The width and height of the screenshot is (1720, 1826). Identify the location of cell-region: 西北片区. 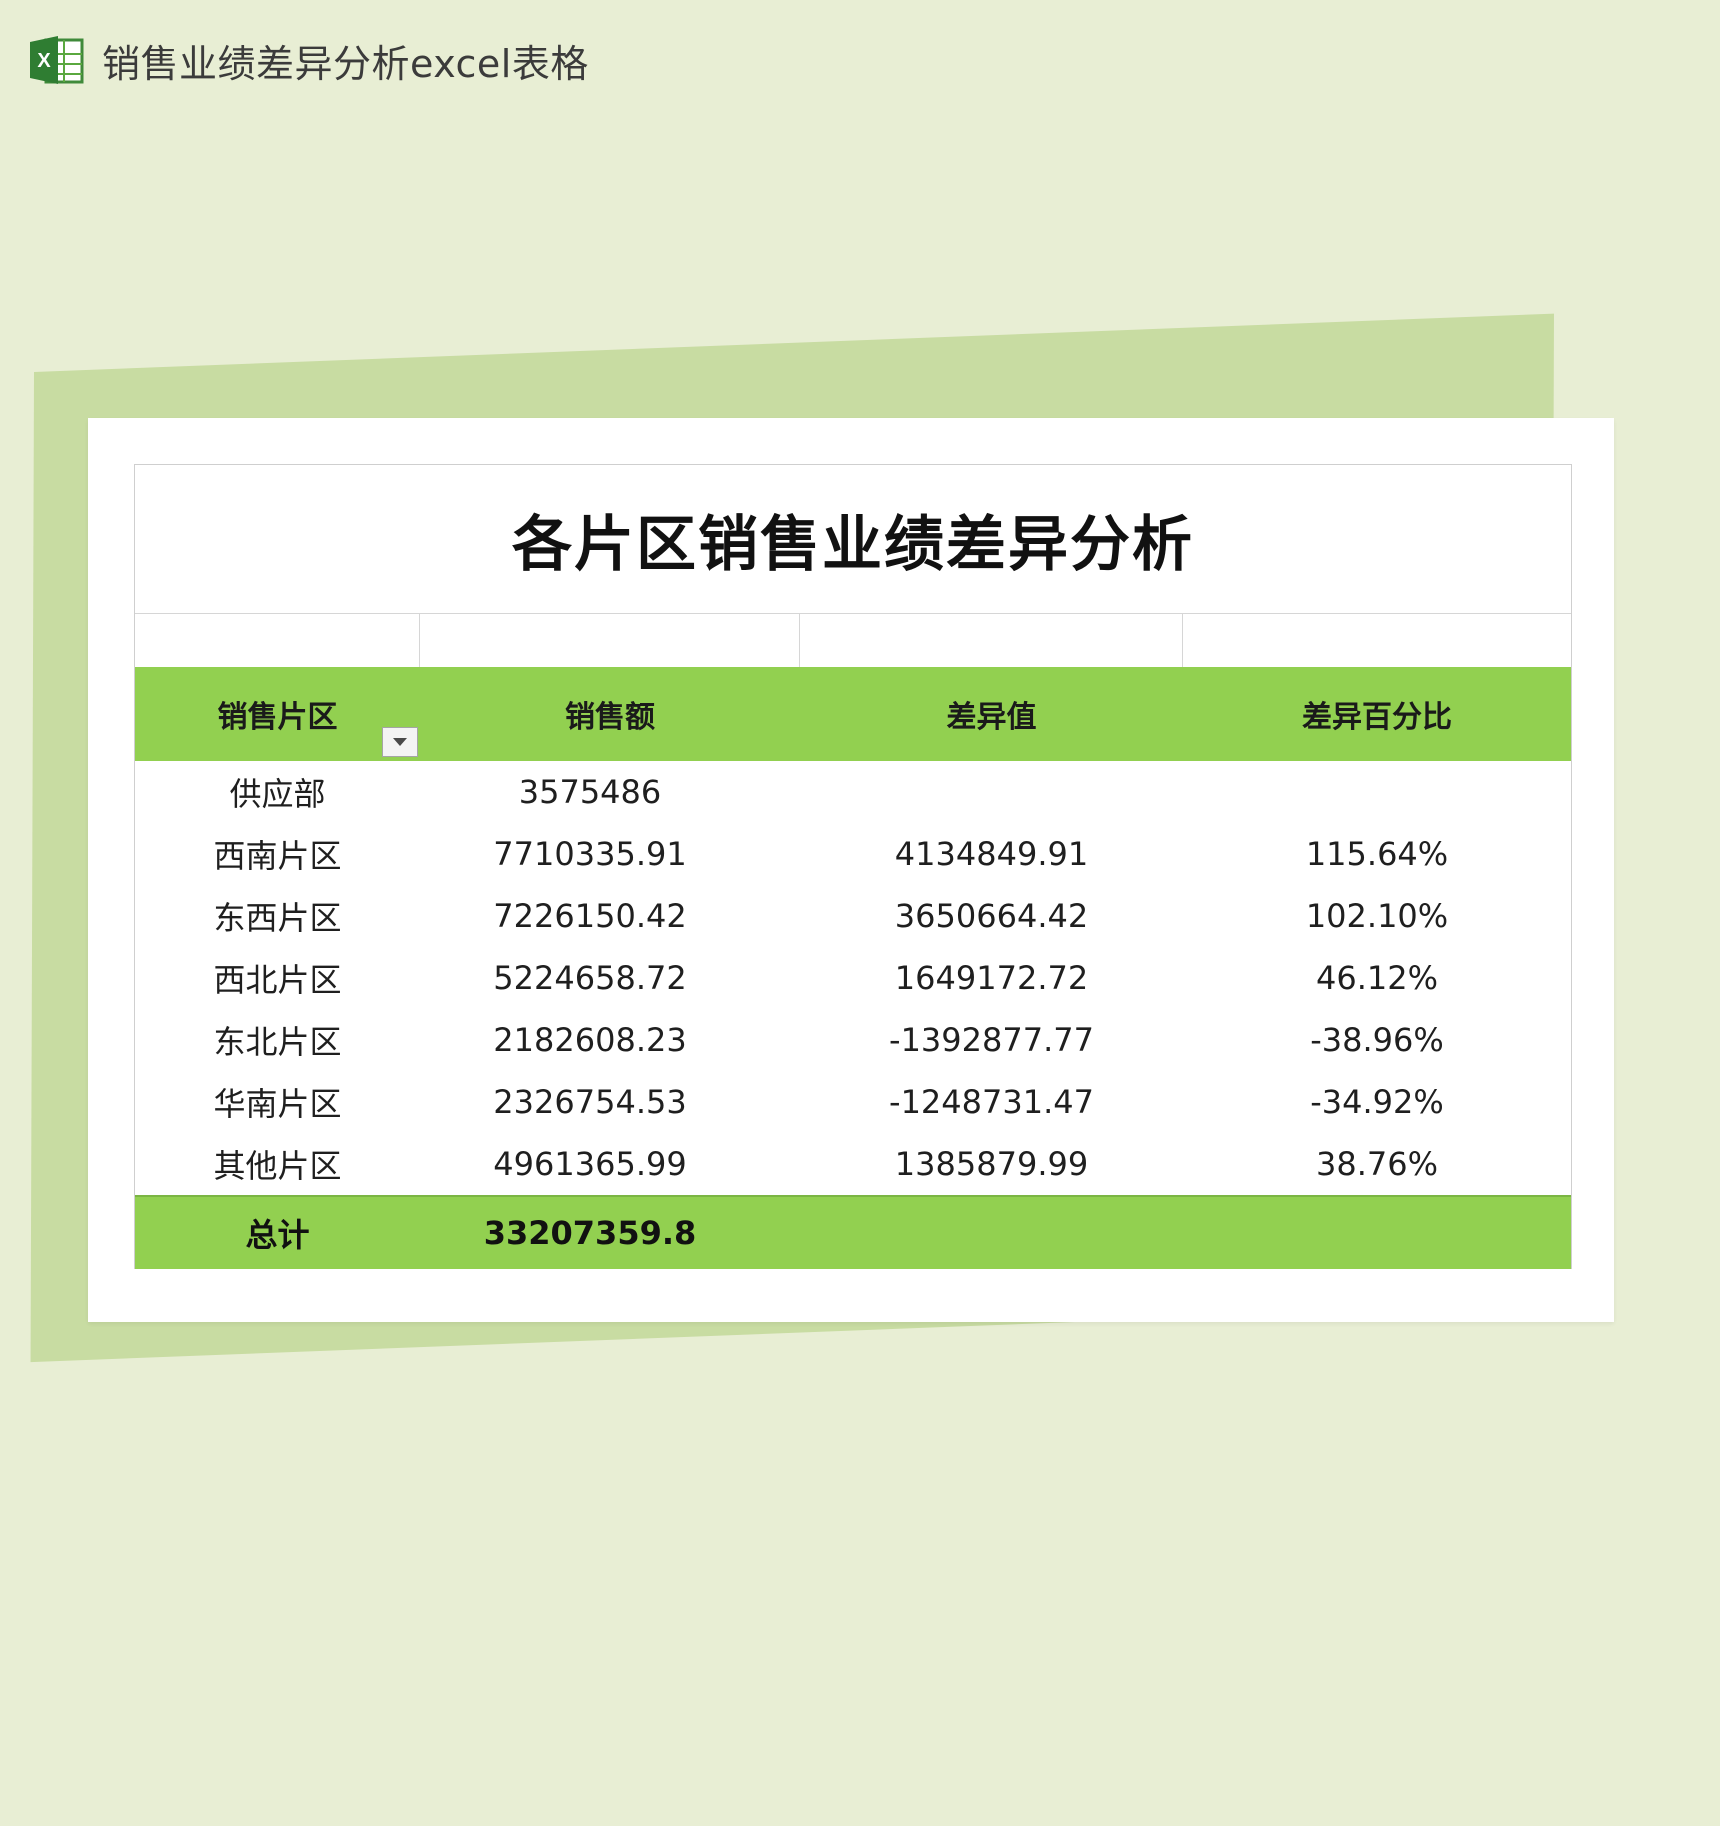
(277, 978).